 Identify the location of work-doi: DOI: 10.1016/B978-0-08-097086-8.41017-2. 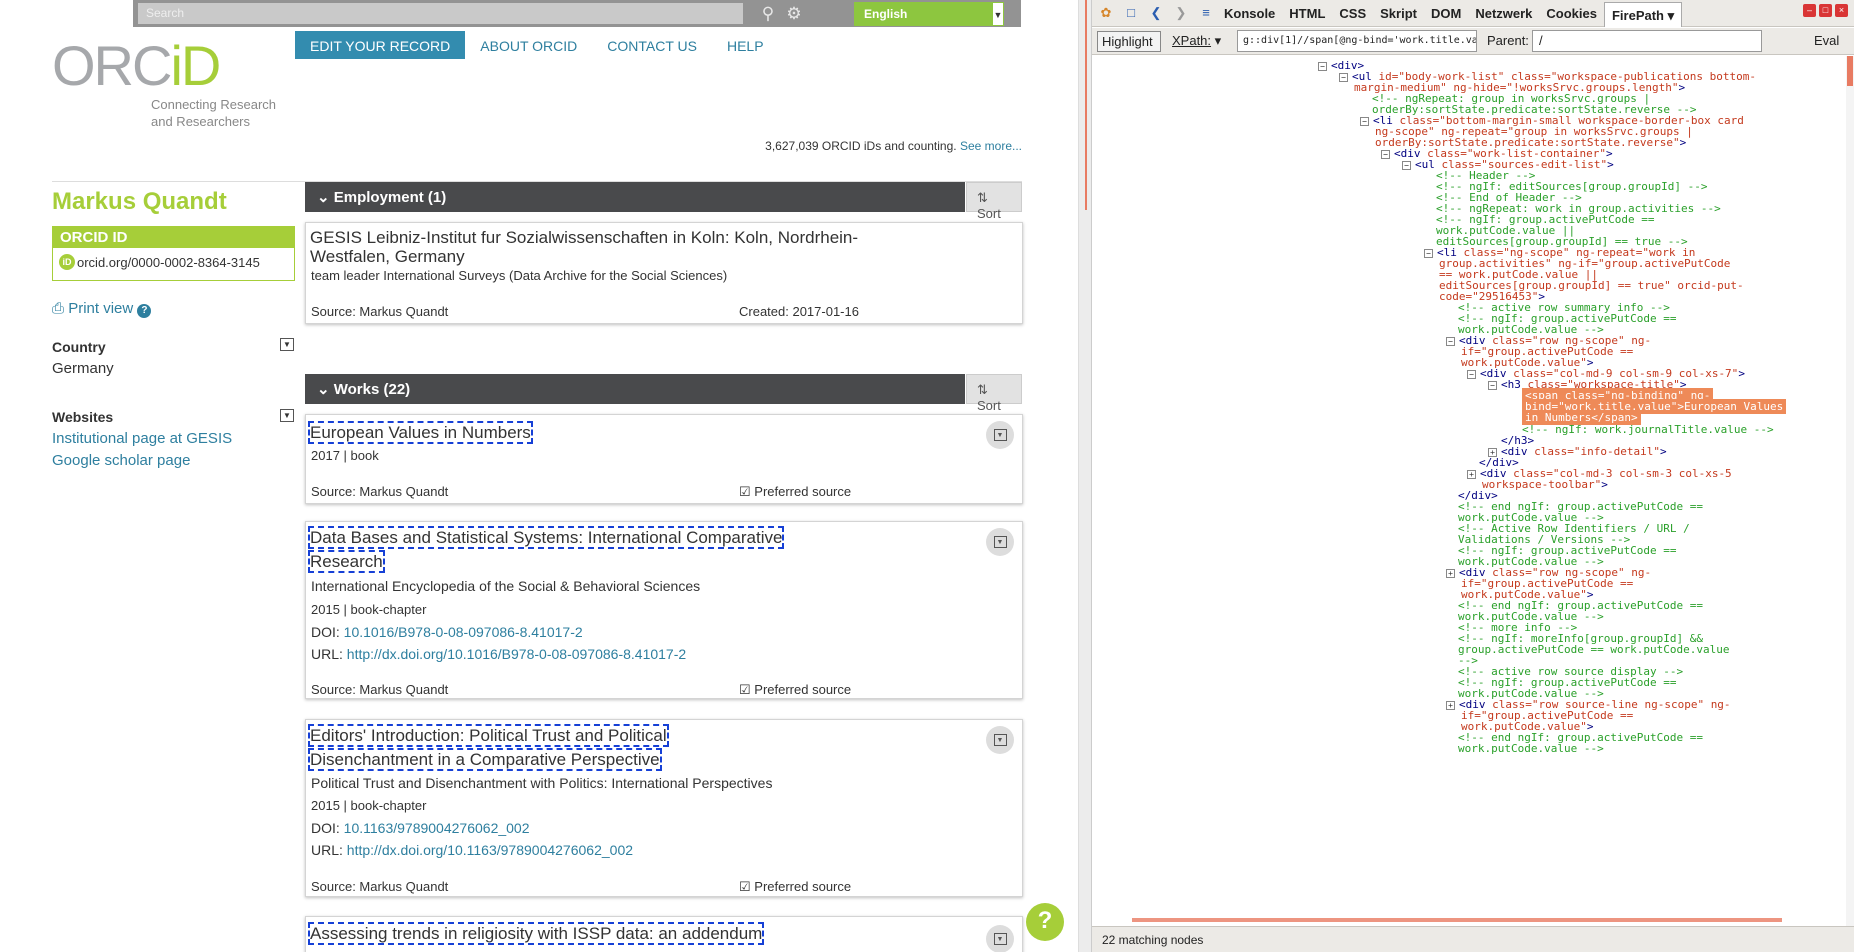
(447, 632).